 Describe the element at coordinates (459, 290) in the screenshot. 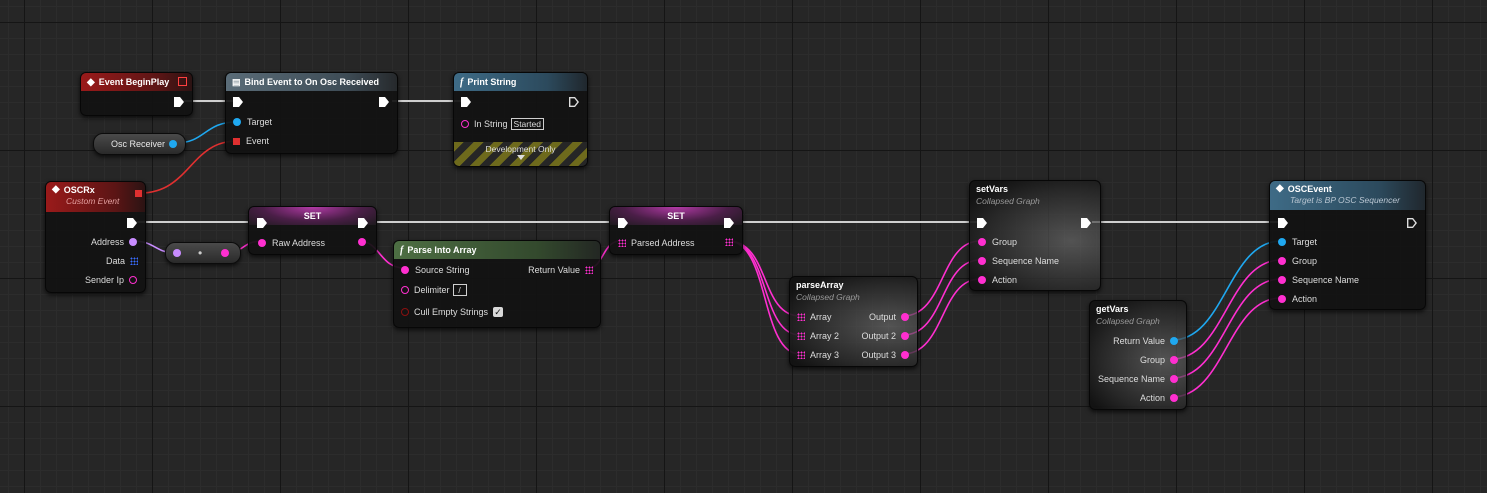

I see `delimiter-value-field: /` at that location.